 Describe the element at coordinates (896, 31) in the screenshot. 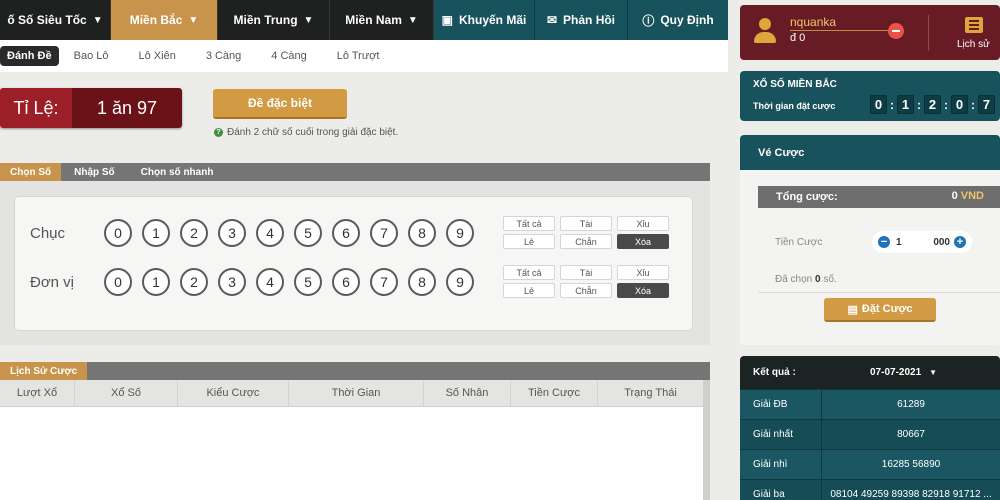

I see `minus-icon` at that location.